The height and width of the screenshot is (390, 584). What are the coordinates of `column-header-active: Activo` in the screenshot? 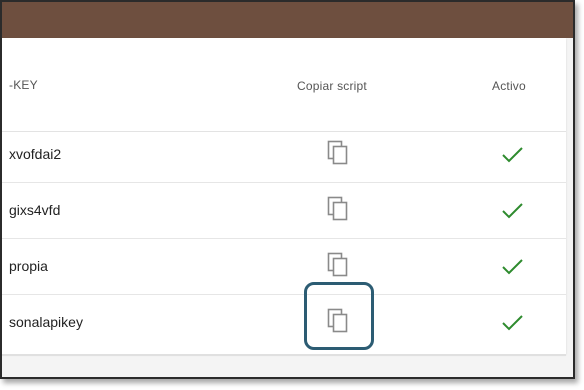 It's located at (509, 86).